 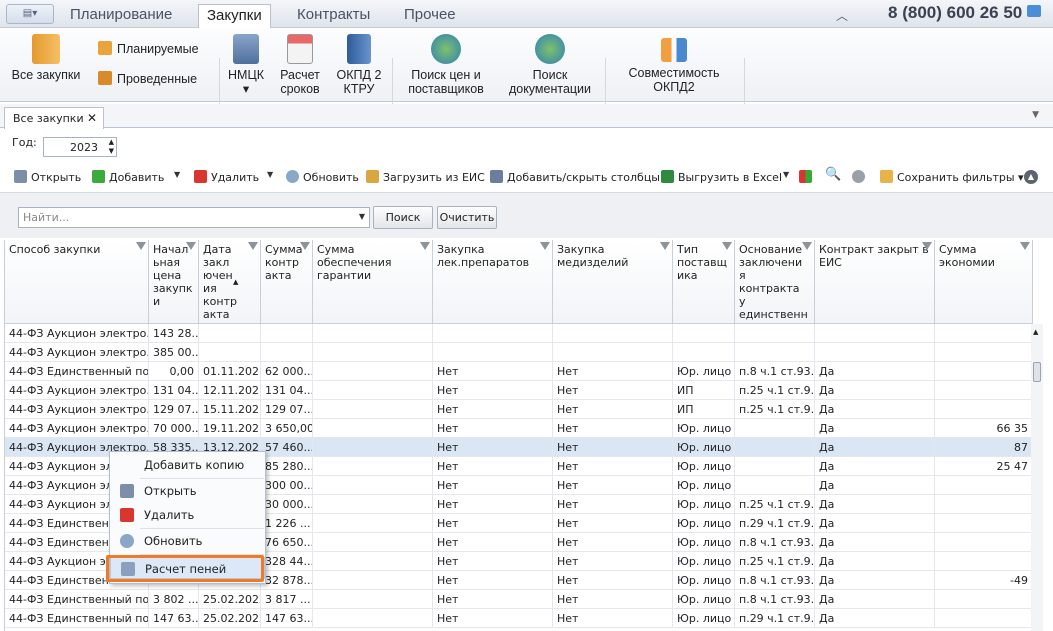 What do you see at coordinates (187, 491) in the screenshot?
I see `menu-item-open: Открыть` at bounding box center [187, 491].